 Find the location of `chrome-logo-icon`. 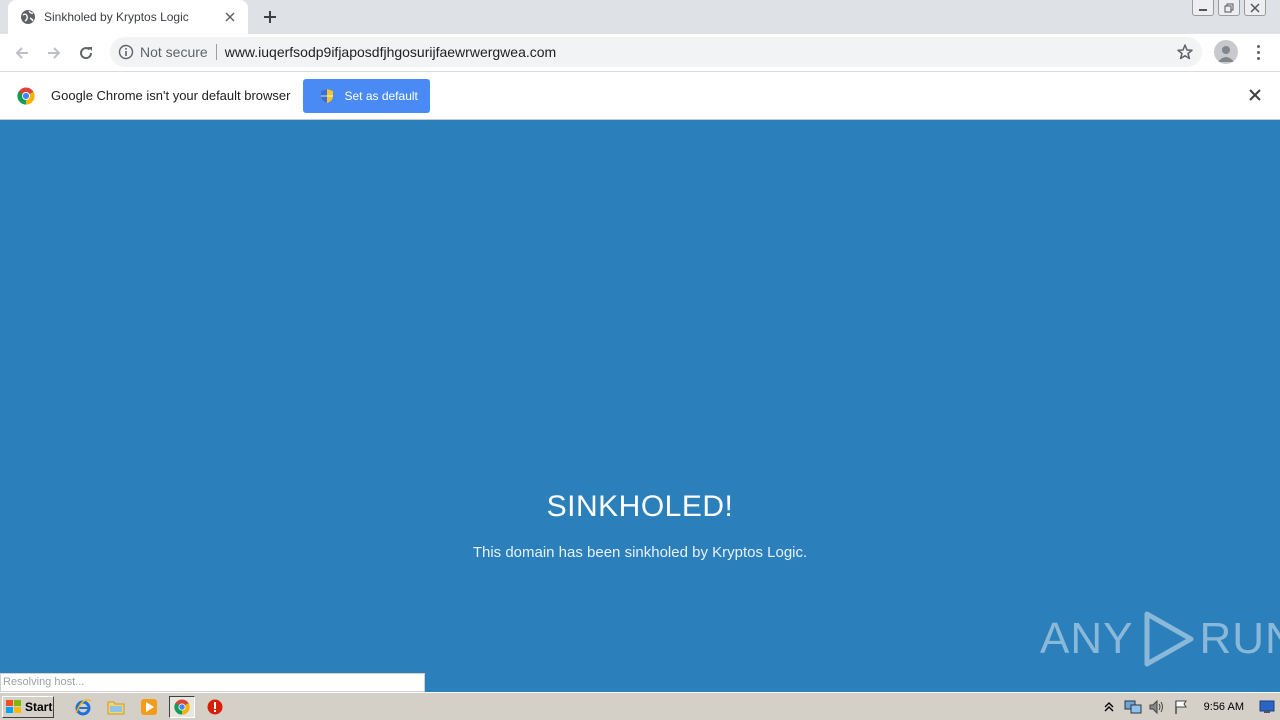

chrome-logo-icon is located at coordinates (26, 96).